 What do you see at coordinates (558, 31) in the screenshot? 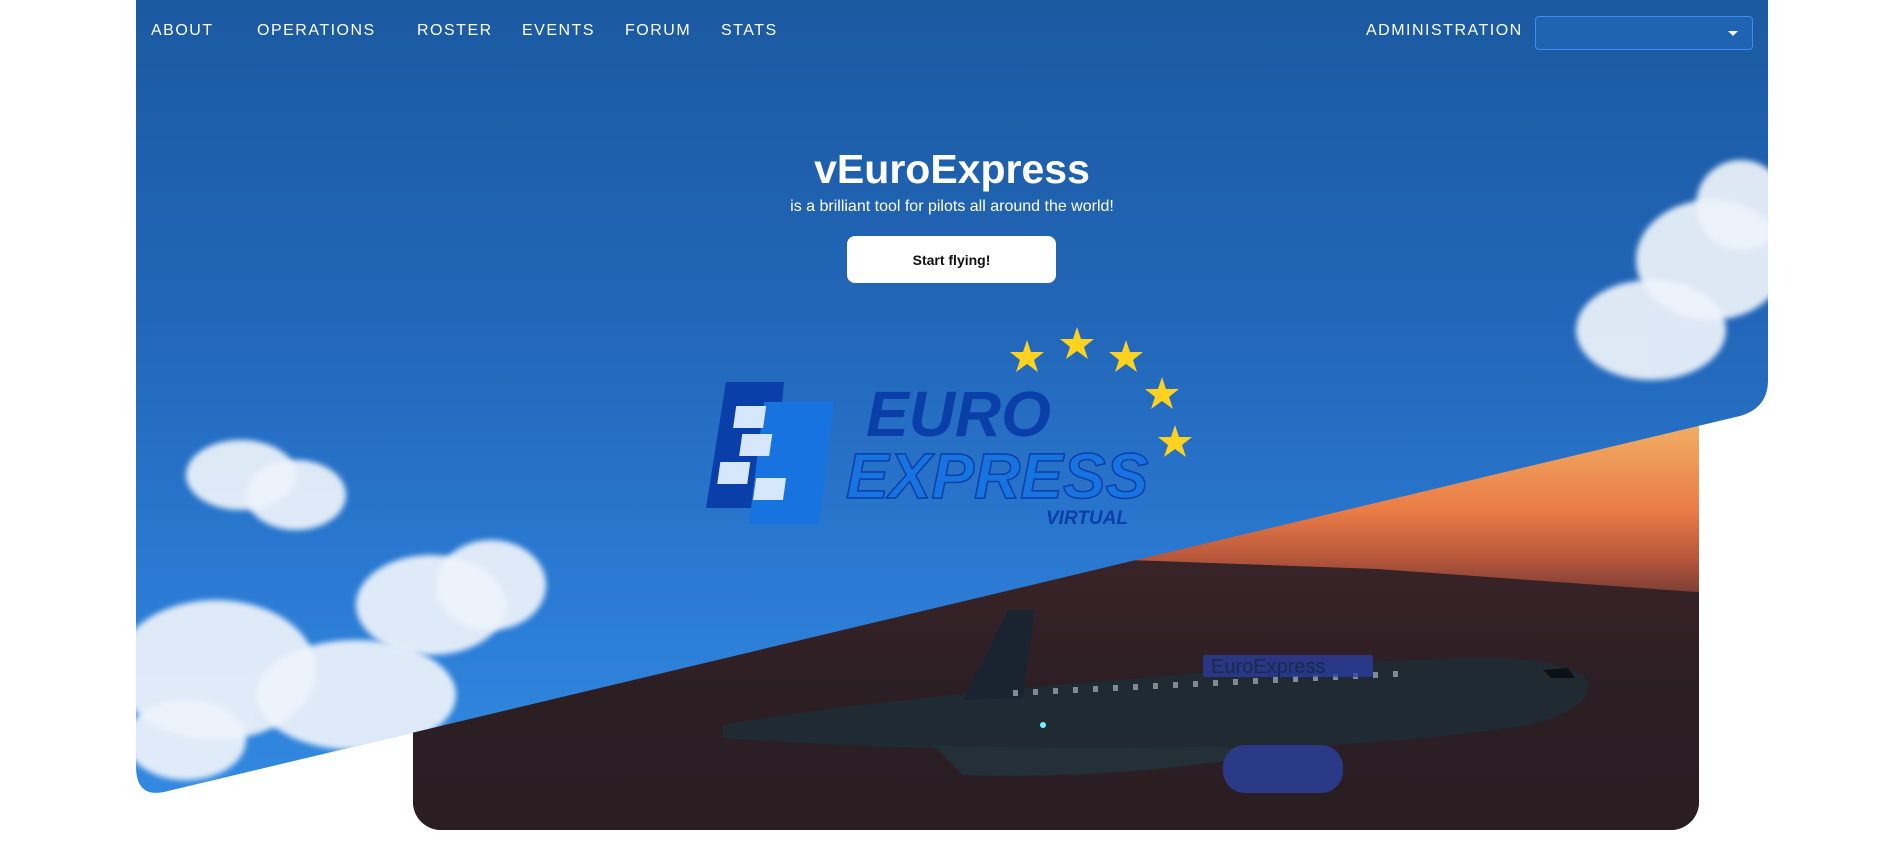
I see `nav-events: EVENTS` at bounding box center [558, 31].